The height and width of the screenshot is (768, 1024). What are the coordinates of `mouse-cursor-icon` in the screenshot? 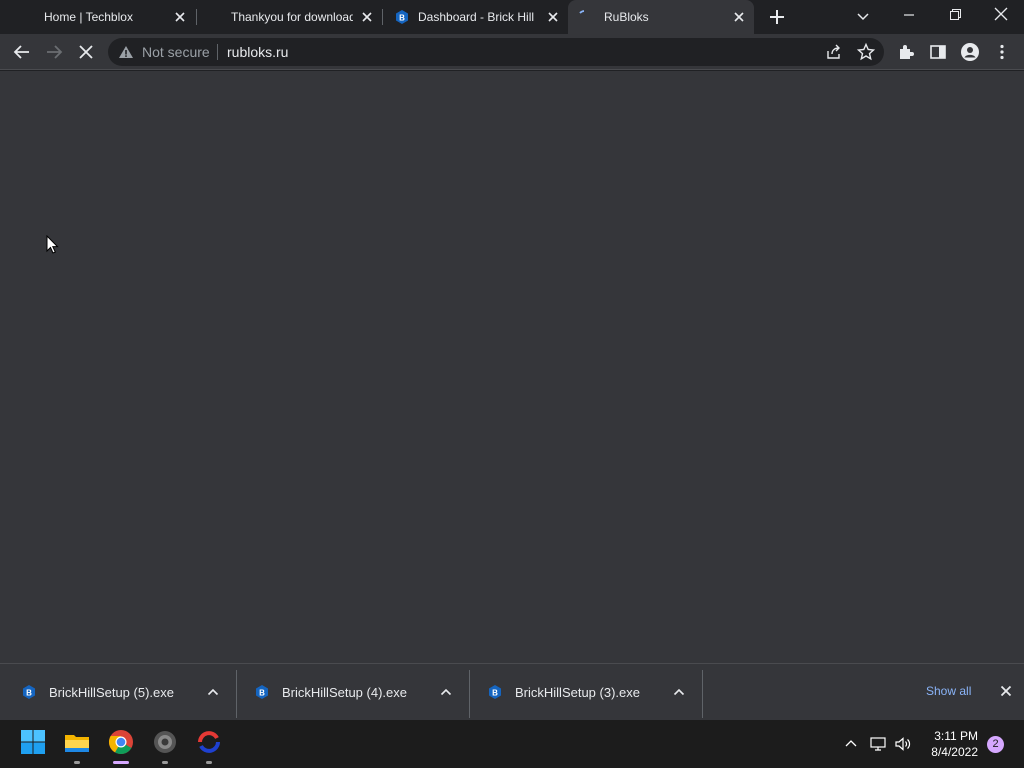 It's located at (53, 245).